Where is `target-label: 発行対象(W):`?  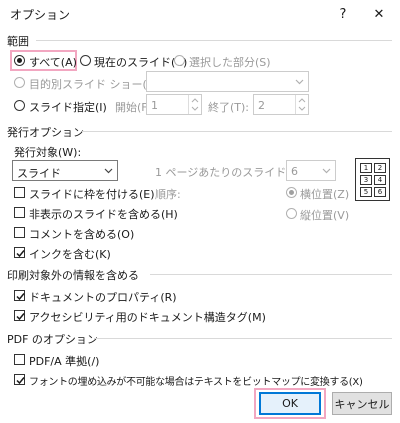
target-label: 発行対象(W): is located at coordinates (48, 152).